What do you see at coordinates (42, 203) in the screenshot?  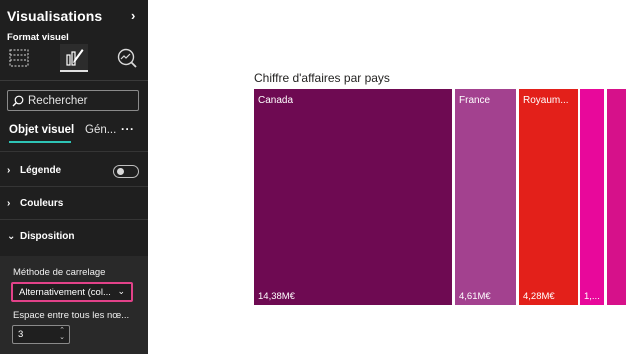 I see `section-label: Couleurs` at bounding box center [42, 203].